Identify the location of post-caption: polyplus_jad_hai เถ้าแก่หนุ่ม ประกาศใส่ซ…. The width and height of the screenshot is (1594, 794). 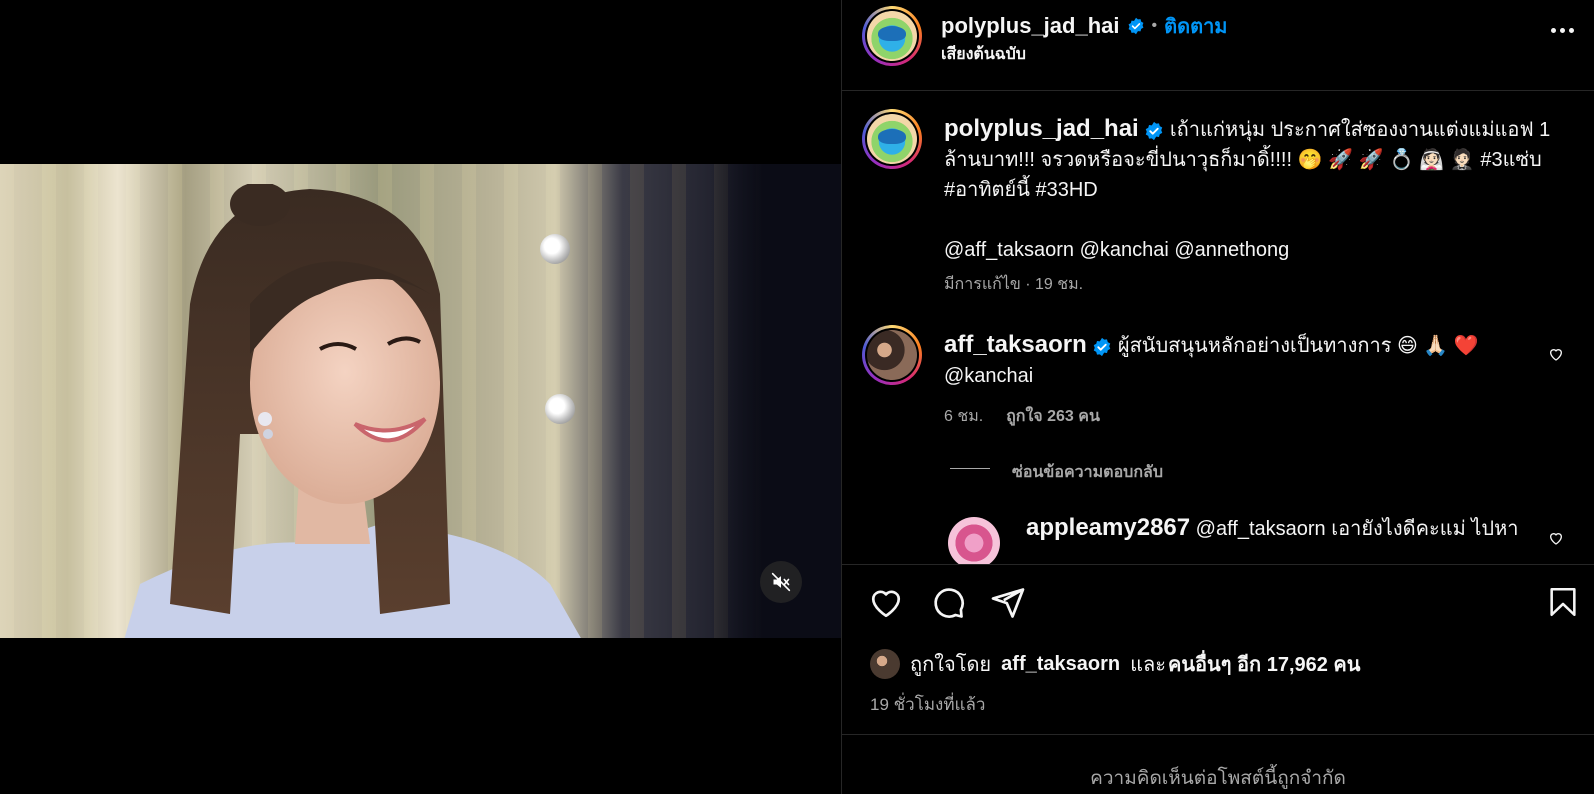
(1254, 189).